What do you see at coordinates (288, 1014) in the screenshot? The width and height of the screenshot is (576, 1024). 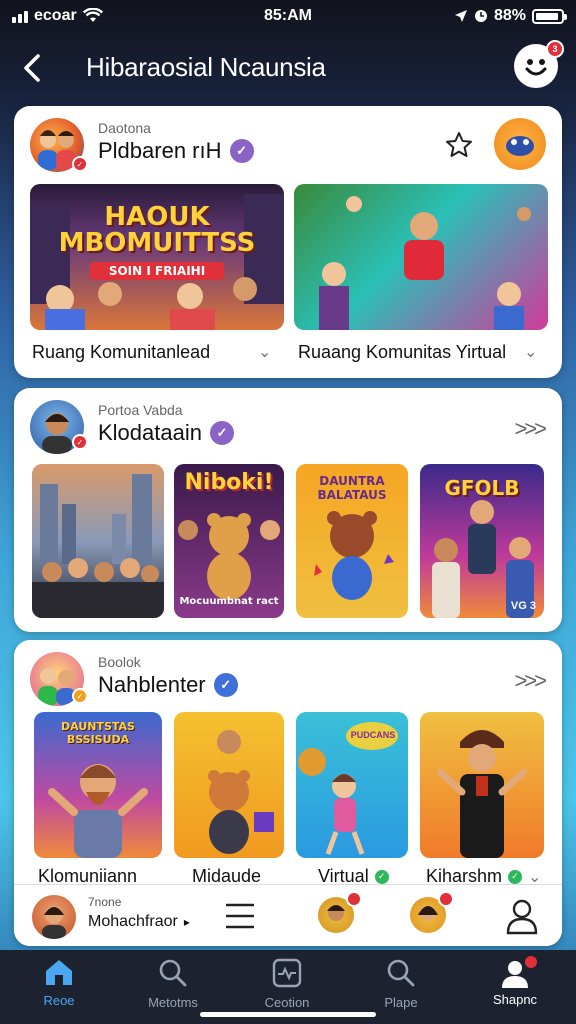 I see `home-indicator` at bounding box center [288, 1014].